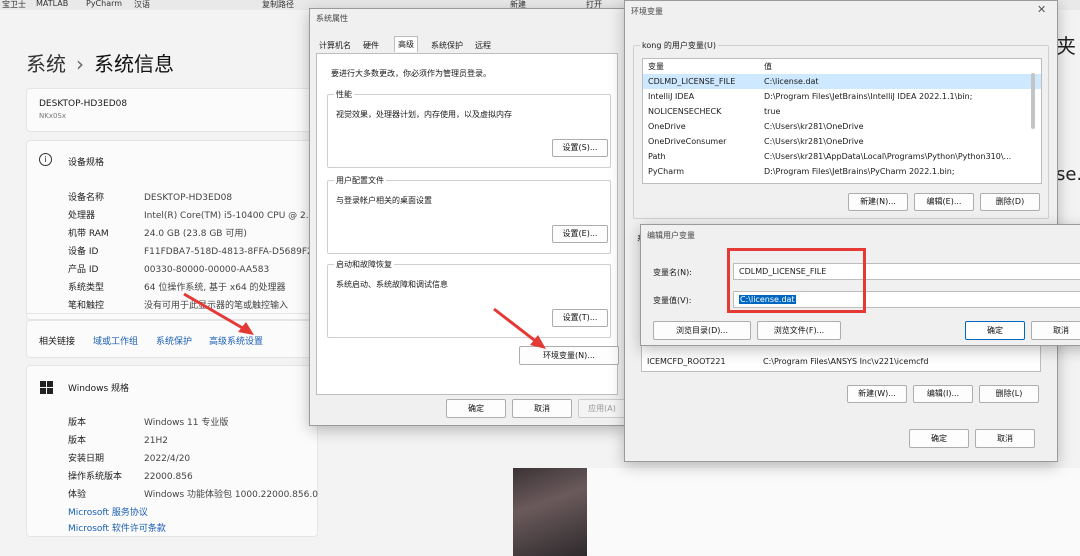 This screenshot has width=1080, height=556. What do you see at coordinates (602, 408) in the screenshot?
I see `apply-button: 应用(A)` at bounding box center [602, 408].